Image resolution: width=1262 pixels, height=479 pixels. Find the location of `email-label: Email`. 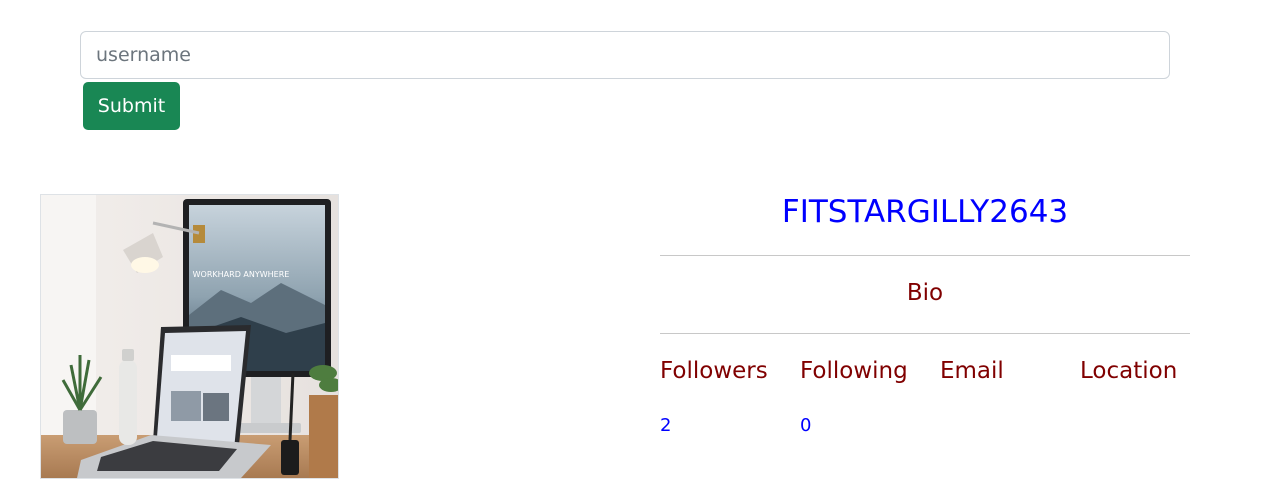

email-label: Email is located at coordinates (972, 371).